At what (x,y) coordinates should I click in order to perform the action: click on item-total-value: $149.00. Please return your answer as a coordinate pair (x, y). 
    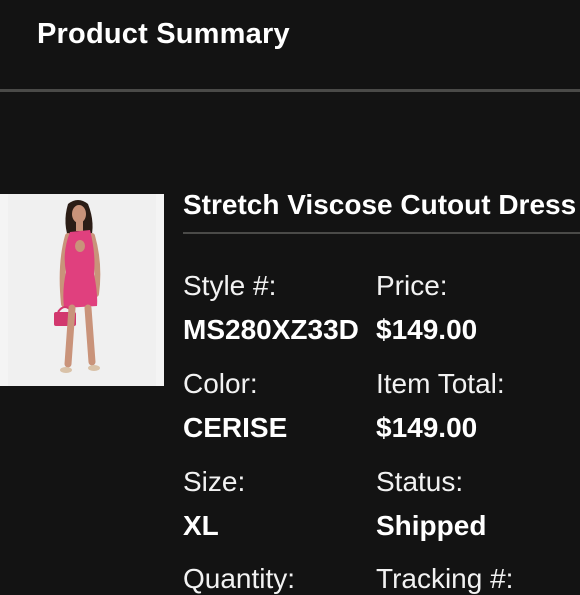
    Looking at the image, I should click on (427, 427).